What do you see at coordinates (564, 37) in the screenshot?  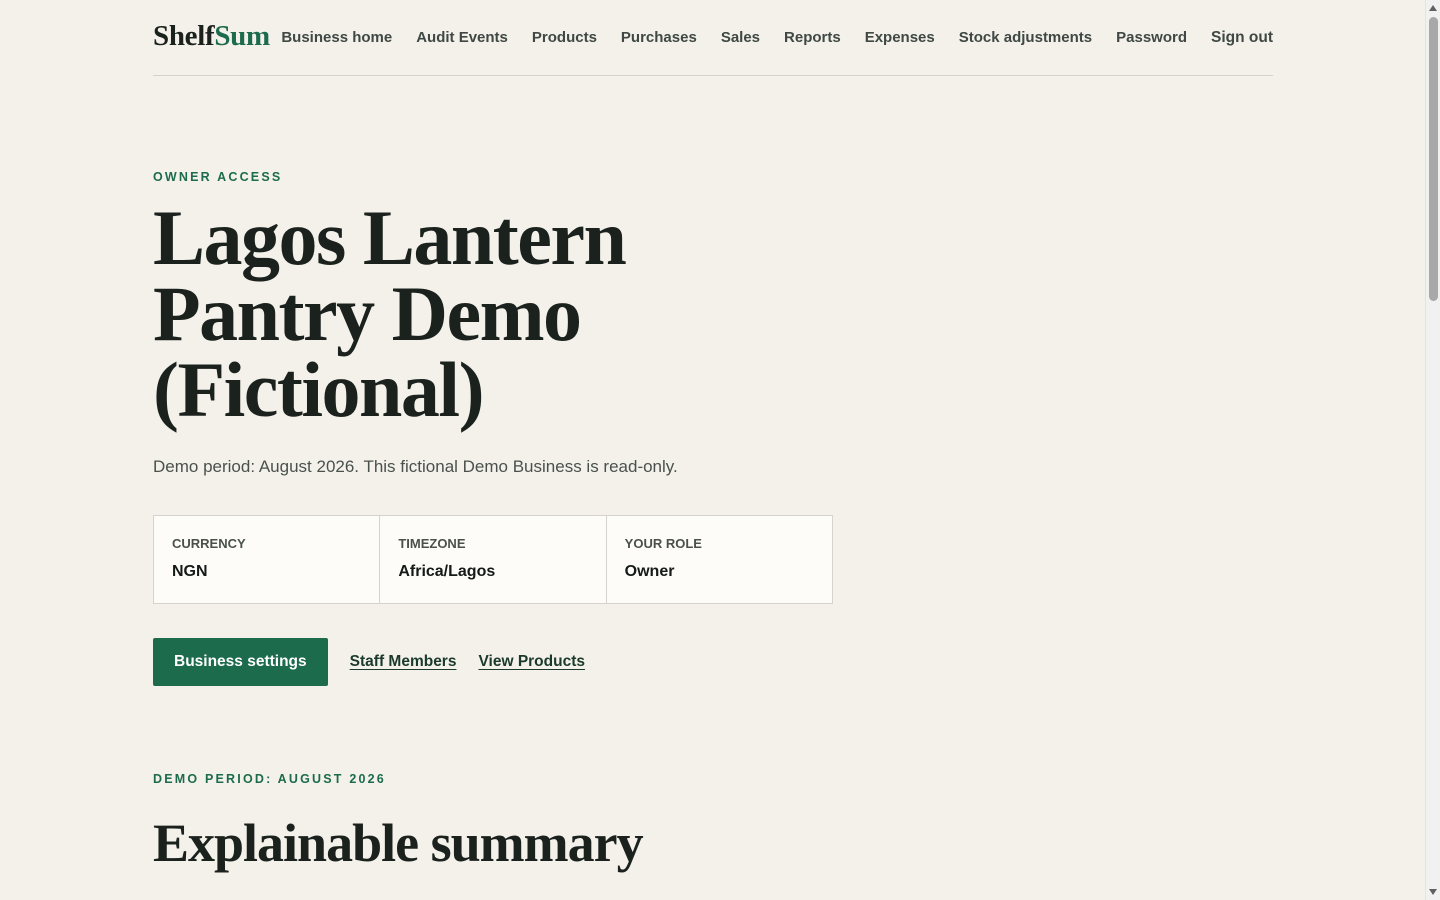 I see `nav-products: Products` at bounding box center [564, 37].